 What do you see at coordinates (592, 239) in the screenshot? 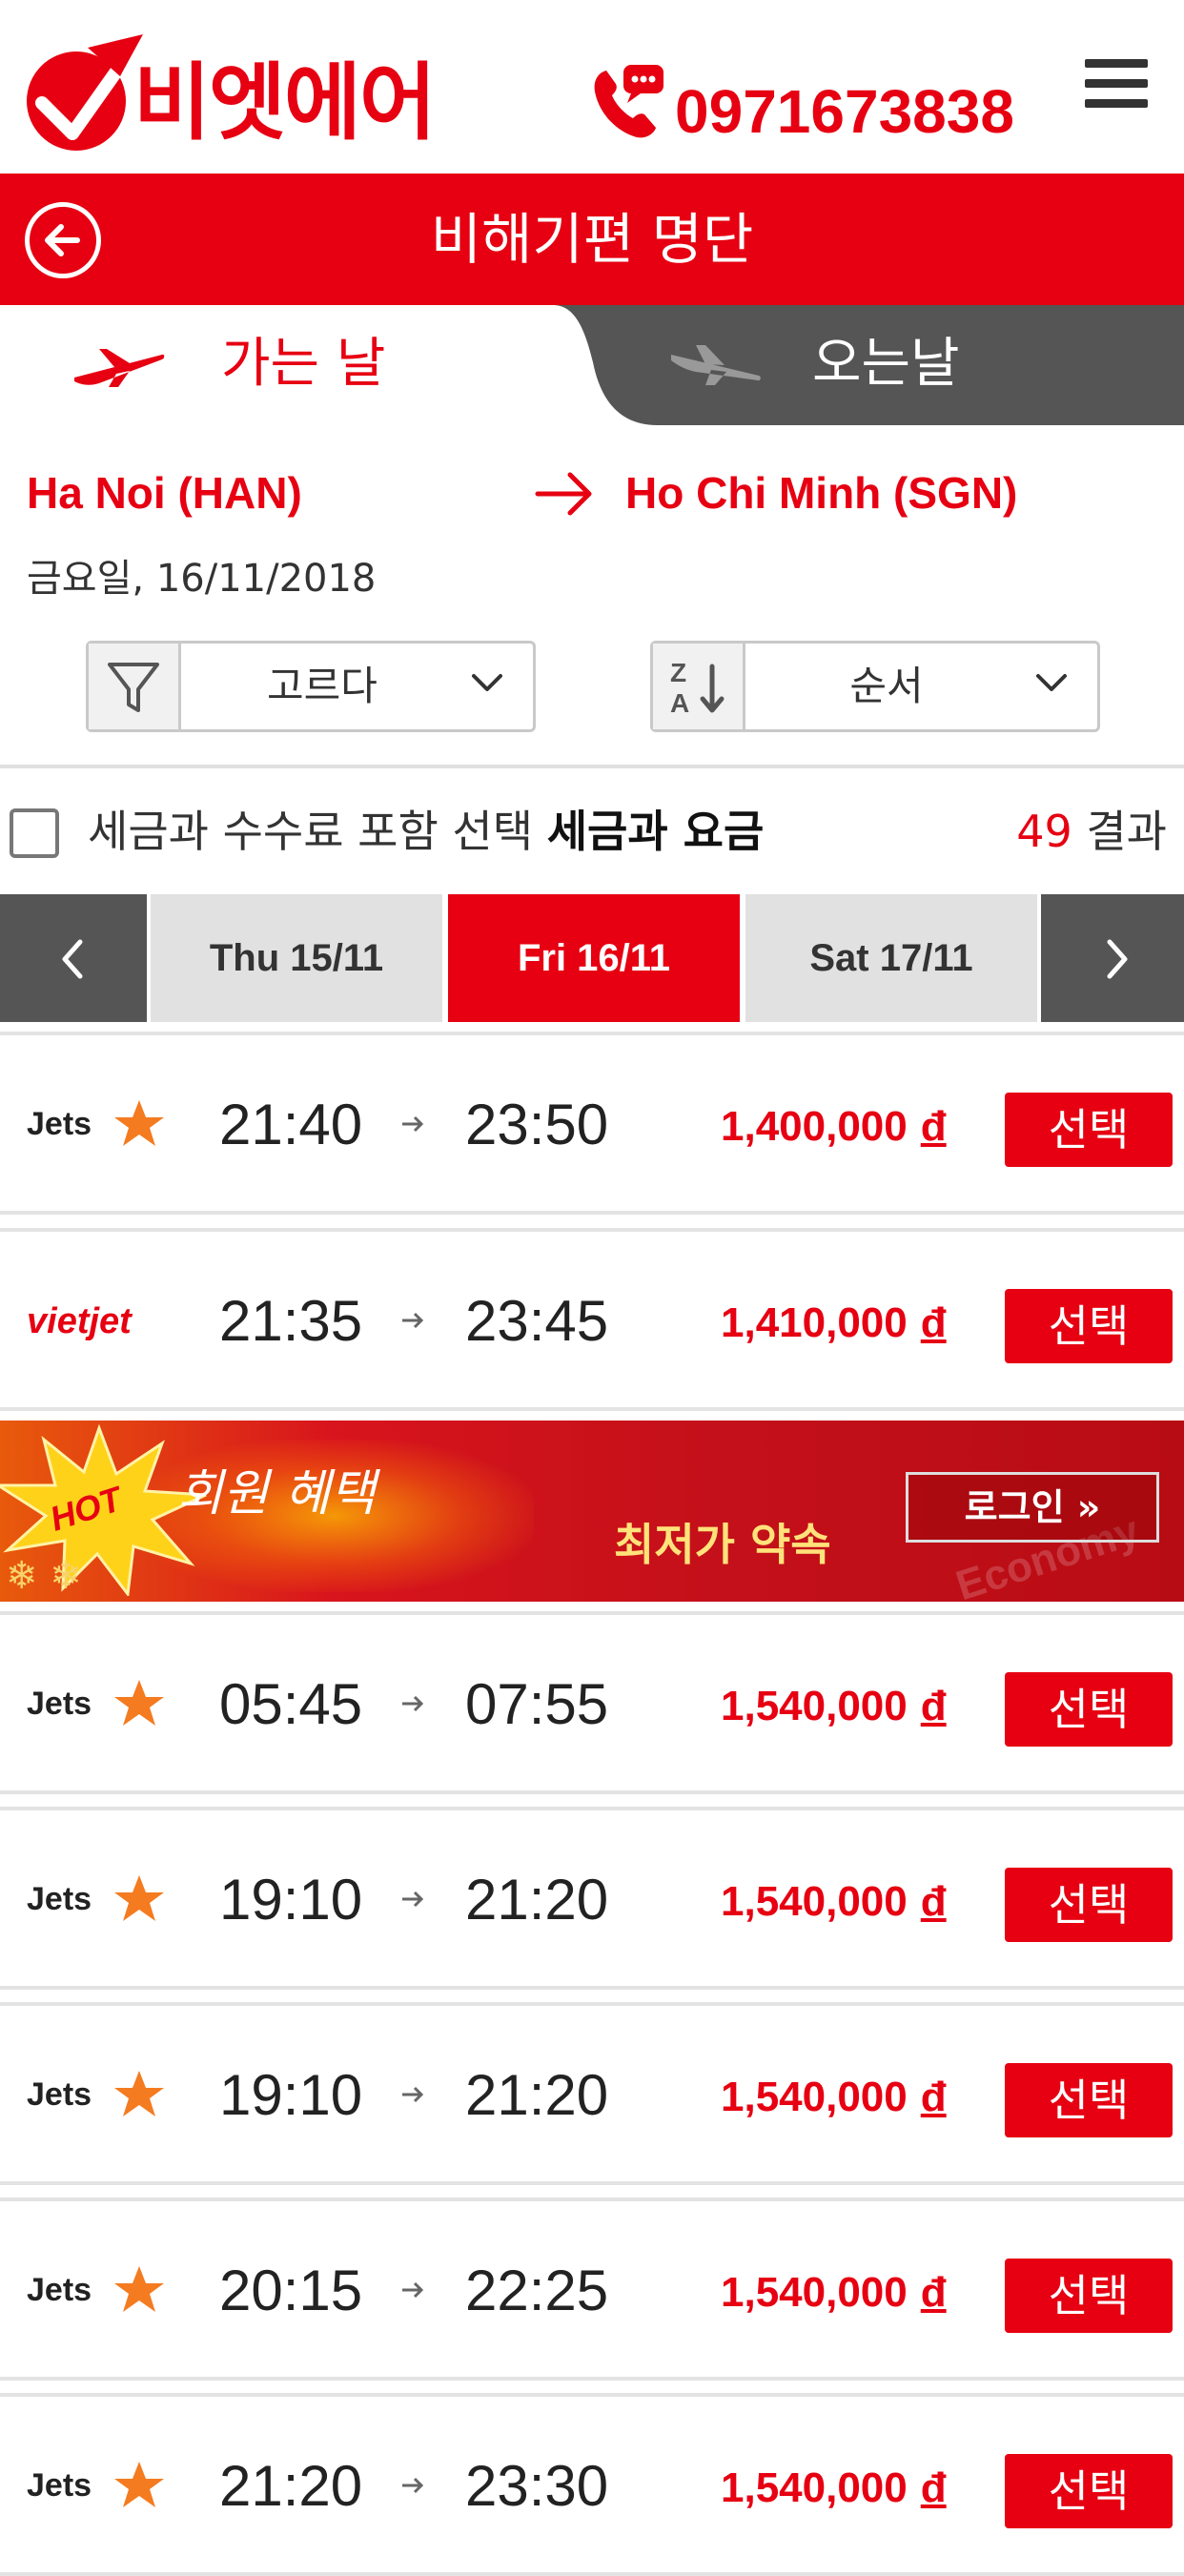
I see `title-bar: 비해기편 명단` at bounding box center [592, 239].